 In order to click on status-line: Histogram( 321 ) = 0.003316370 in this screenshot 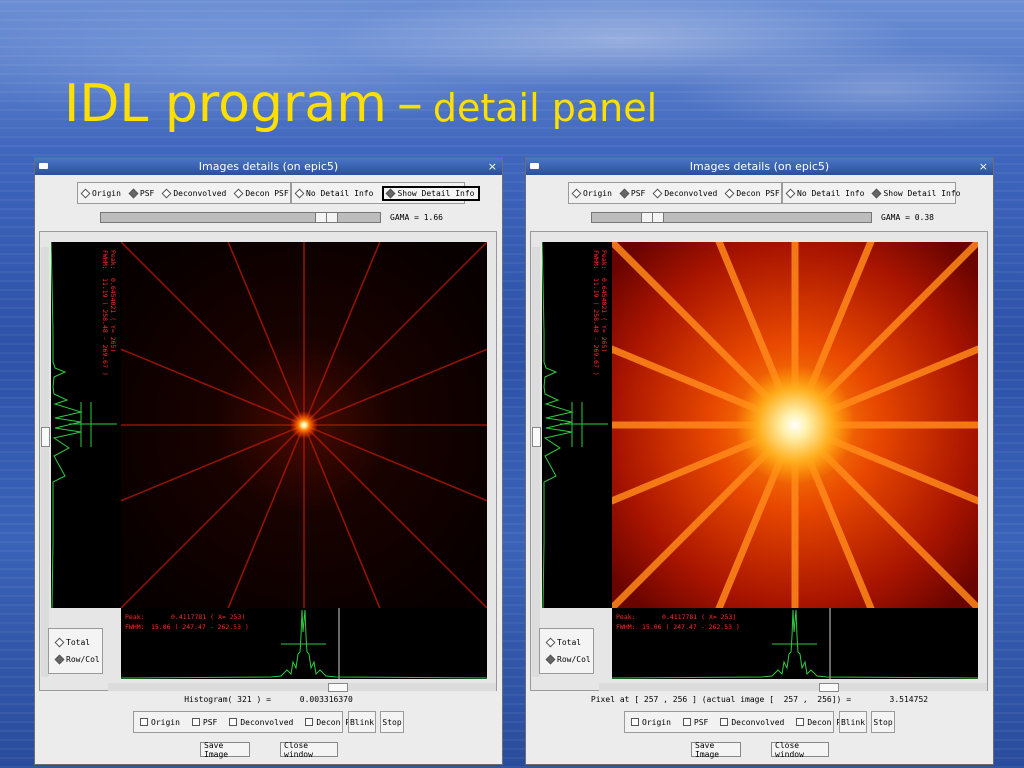, I will do `click(268, 699)`.